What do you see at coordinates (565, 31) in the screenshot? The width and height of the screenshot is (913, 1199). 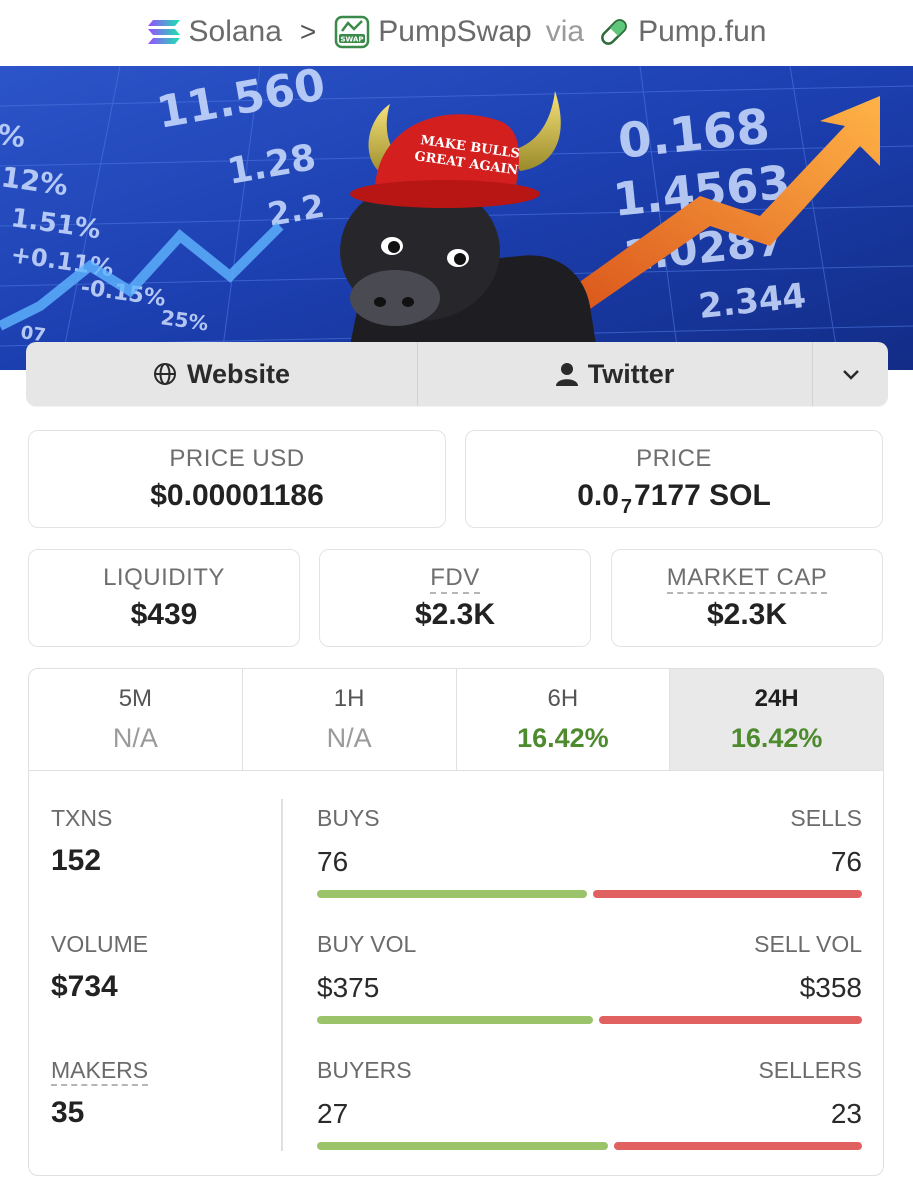 I see `via-label: via` at bounding box center [565, 31].